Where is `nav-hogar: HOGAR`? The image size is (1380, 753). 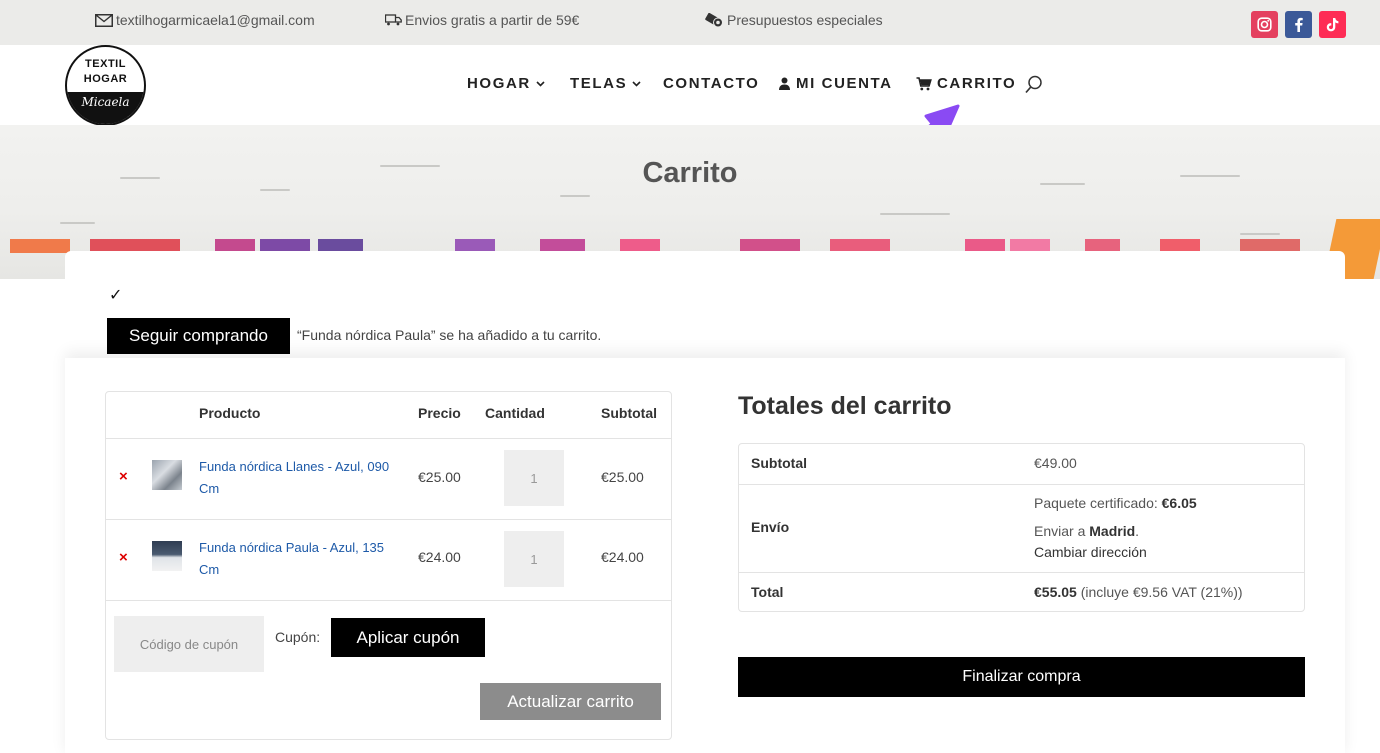
nav-hogar: HOGAR is located at coordinates (506, 83).